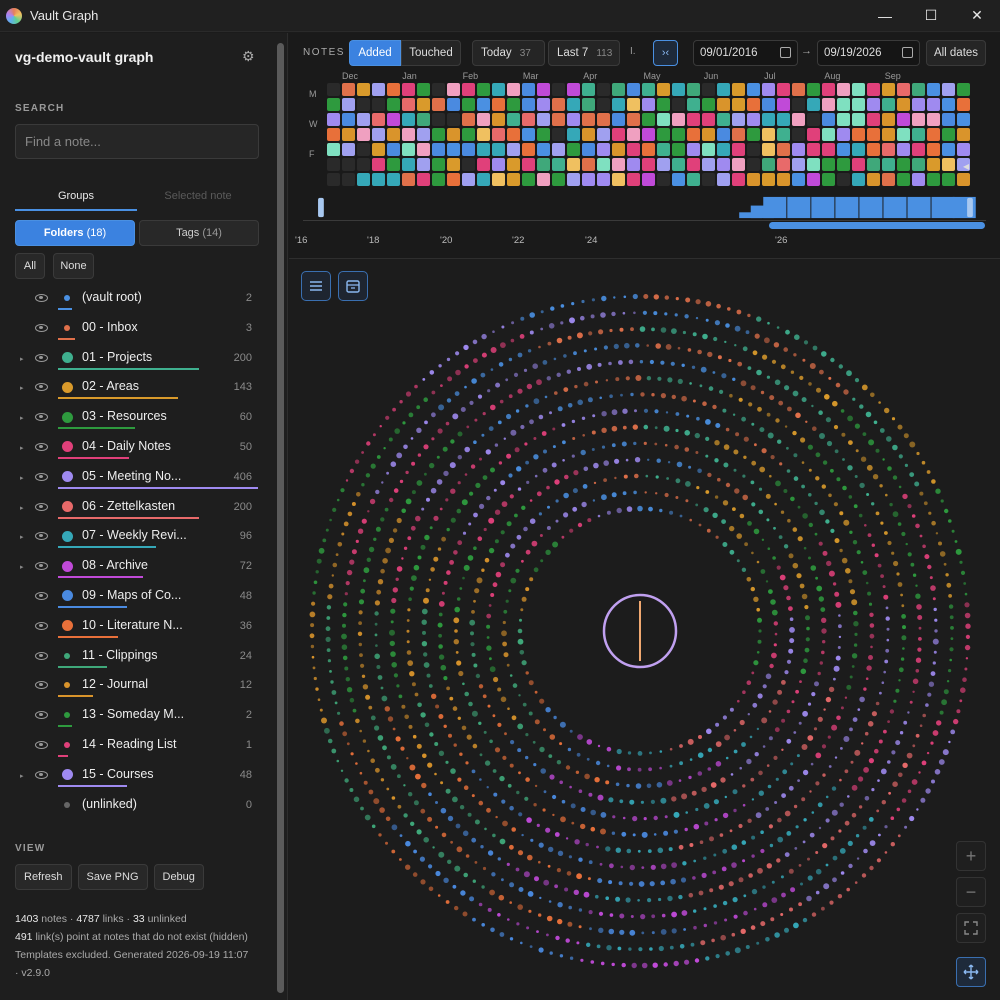 The image size is (1000, 1000). Describe the element at coordinates (971, 972) in the screenshot. I see `pan-move-icon` at that location.